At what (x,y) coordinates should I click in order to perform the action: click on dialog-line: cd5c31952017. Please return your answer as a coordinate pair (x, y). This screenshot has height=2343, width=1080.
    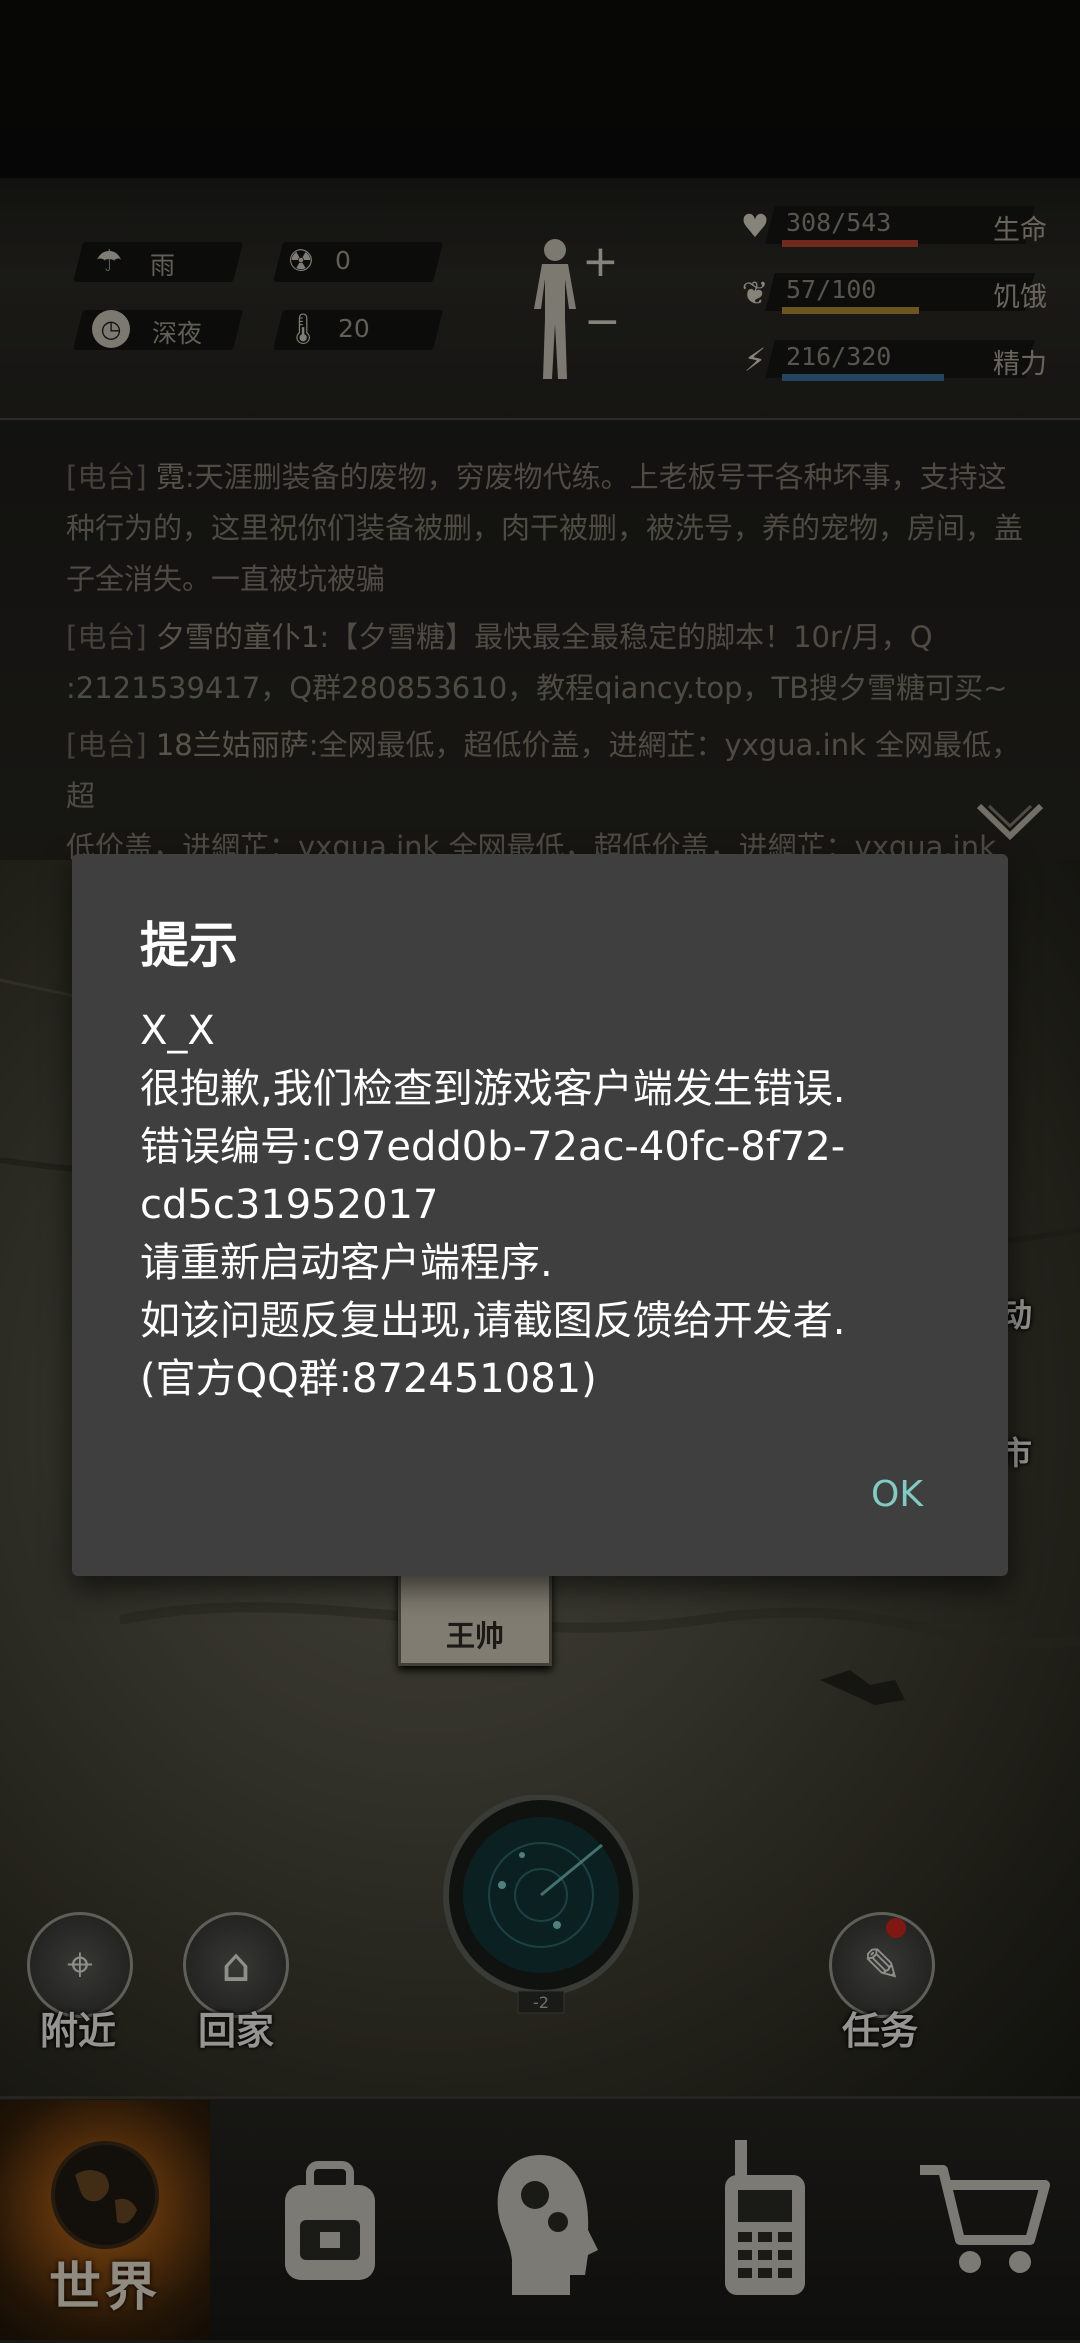
    Looking at the image, I should click on (289, 1205).